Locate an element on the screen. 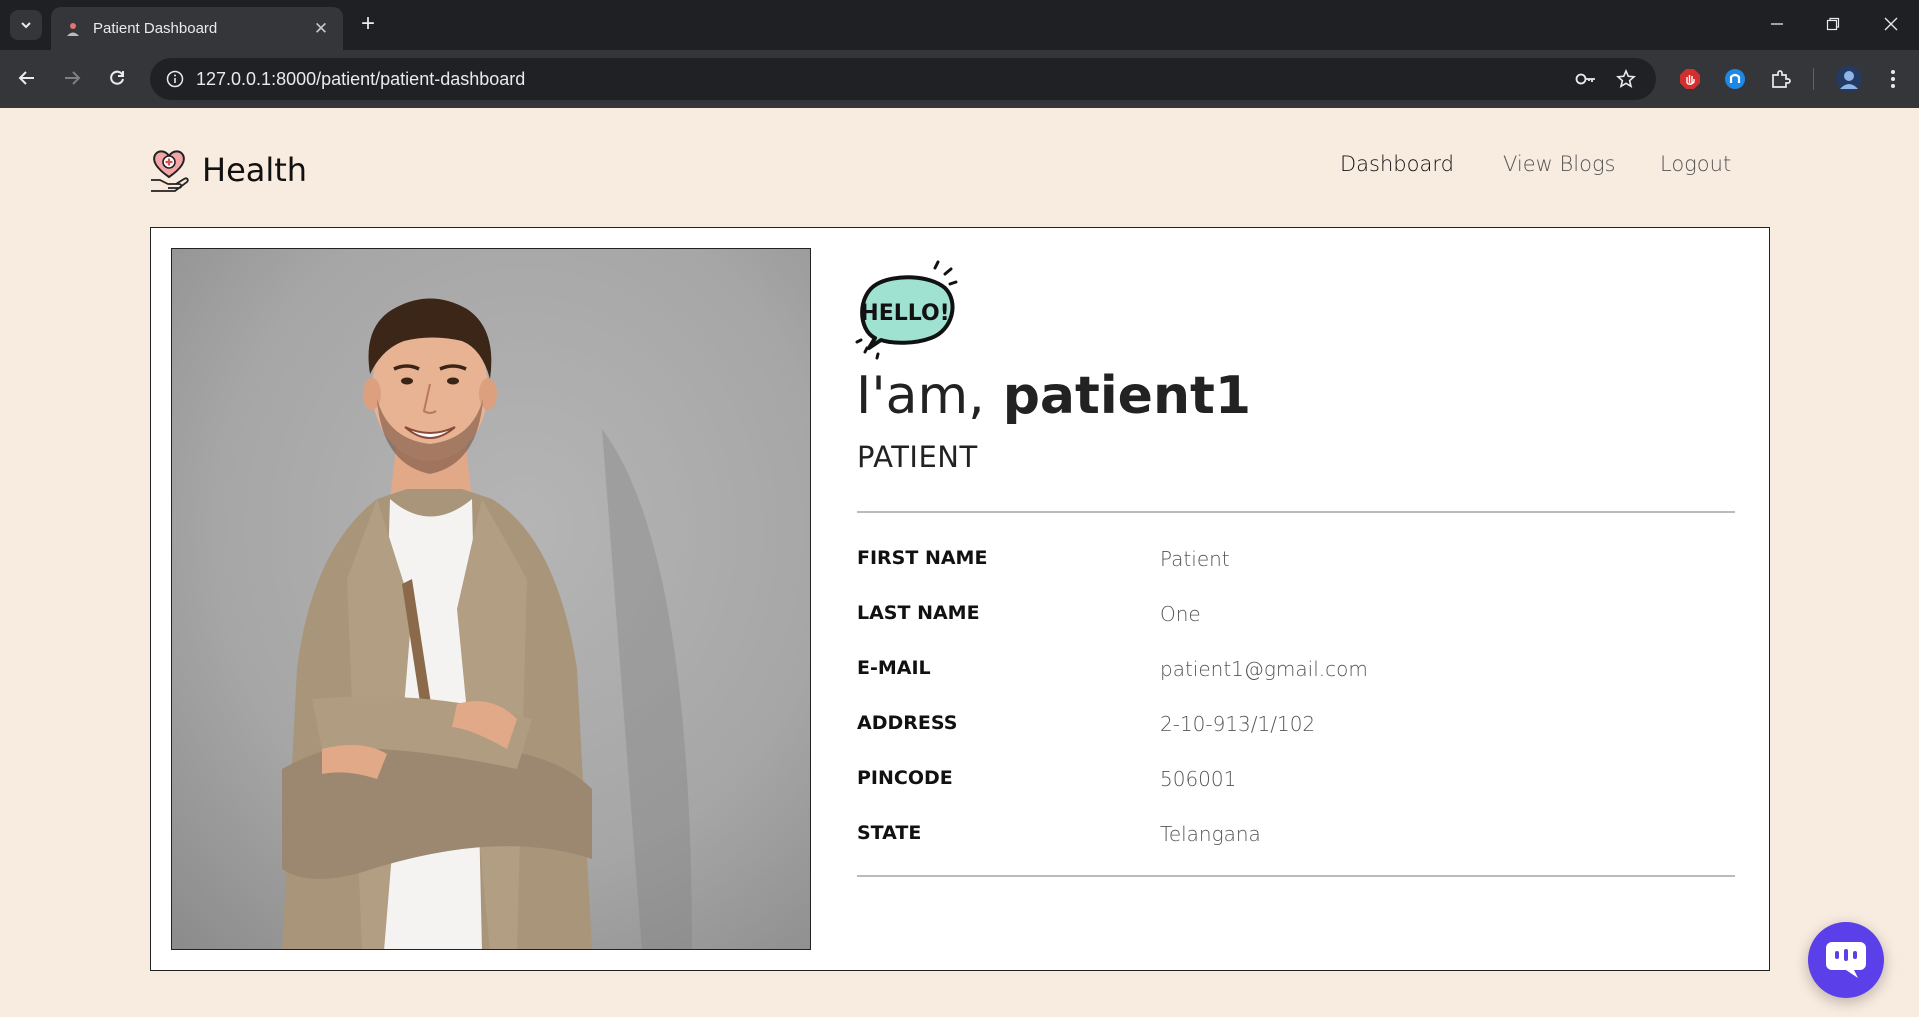  info-value: 506001 is located at coordinates (1198, 779).